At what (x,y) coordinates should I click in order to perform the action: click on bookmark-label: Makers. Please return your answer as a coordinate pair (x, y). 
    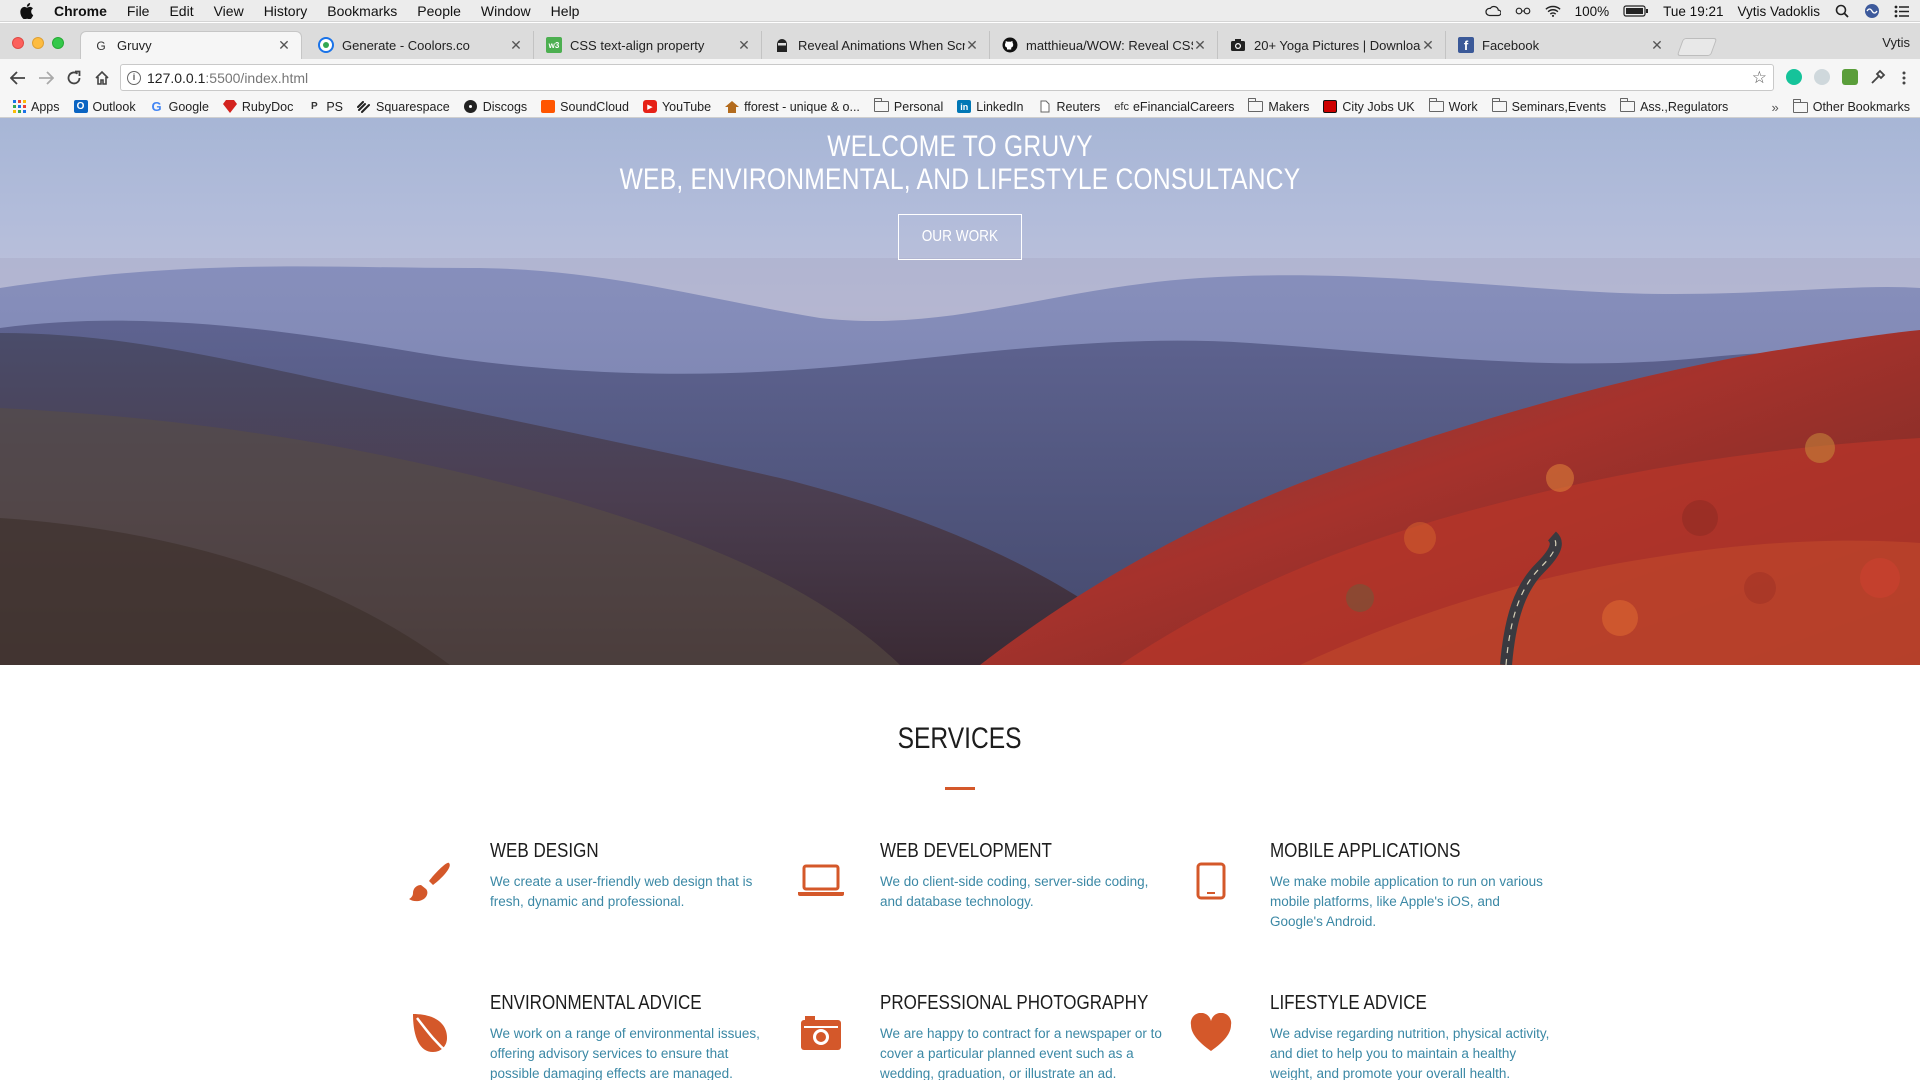
    Looking at the image, I should click on (1289, 106).